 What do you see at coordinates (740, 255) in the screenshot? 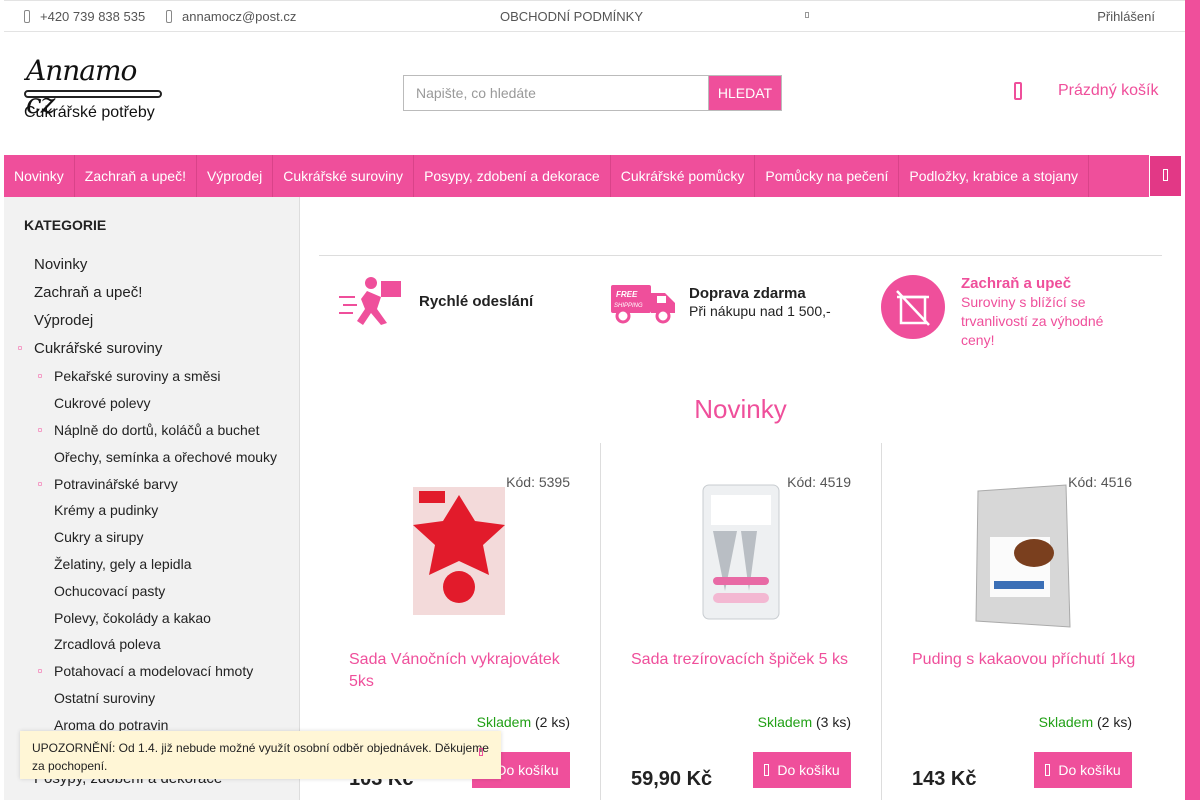
I see `divider` at bounding box center [740, 255].